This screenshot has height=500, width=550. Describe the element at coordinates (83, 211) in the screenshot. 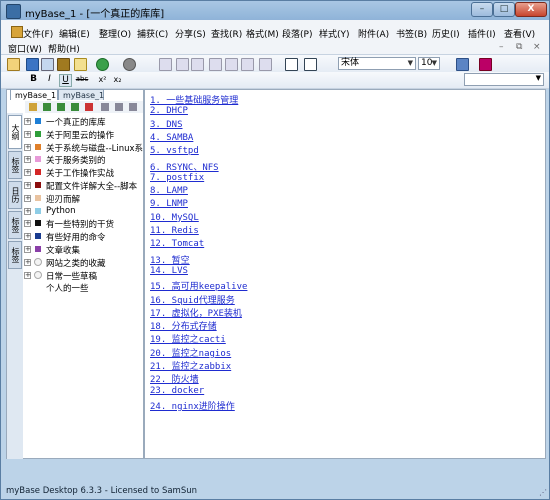

I see `tree-item: + Python` at that location.